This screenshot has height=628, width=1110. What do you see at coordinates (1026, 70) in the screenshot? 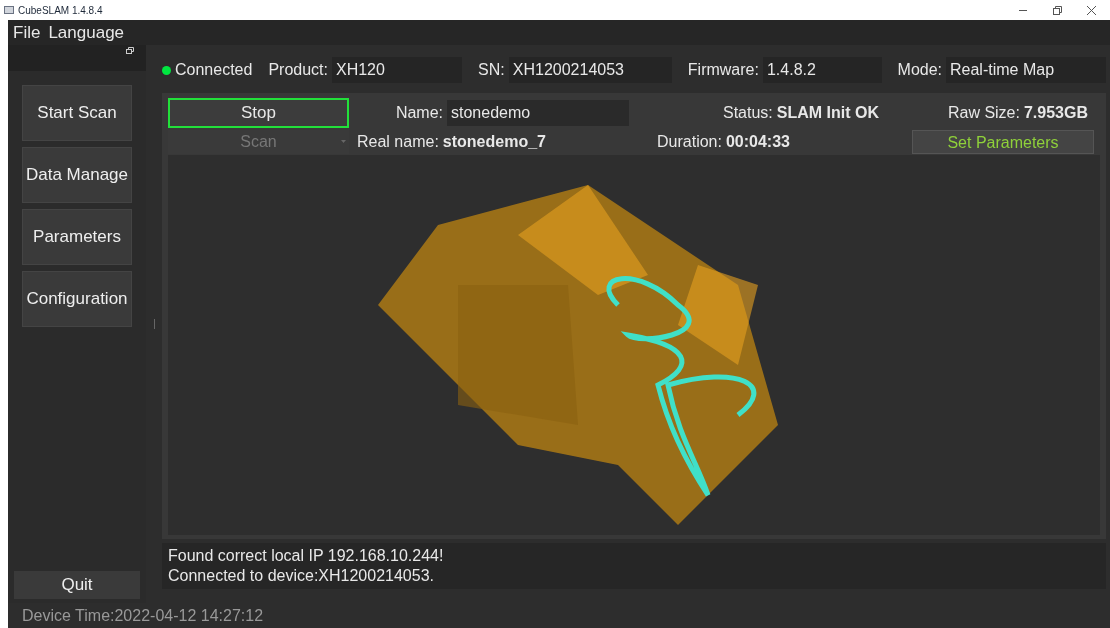
I see `field-value: Real-time Map` at bounding box center [1026, 70].